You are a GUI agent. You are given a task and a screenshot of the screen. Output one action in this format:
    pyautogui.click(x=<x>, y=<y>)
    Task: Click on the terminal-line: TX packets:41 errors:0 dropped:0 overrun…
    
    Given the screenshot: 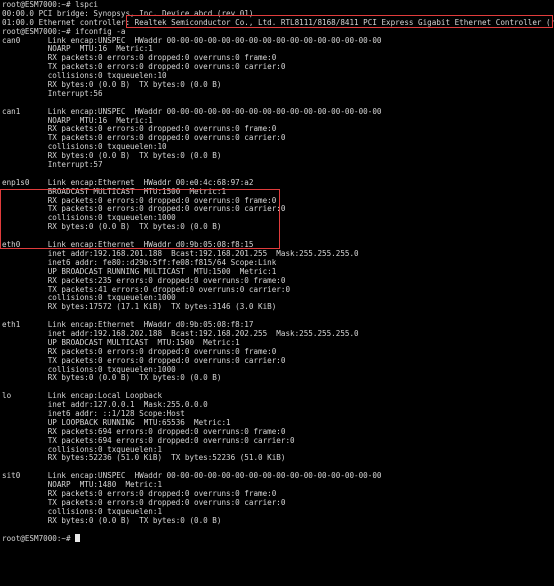 What is the action you would take?
    pyautogui.click(x=278, y=290)
    